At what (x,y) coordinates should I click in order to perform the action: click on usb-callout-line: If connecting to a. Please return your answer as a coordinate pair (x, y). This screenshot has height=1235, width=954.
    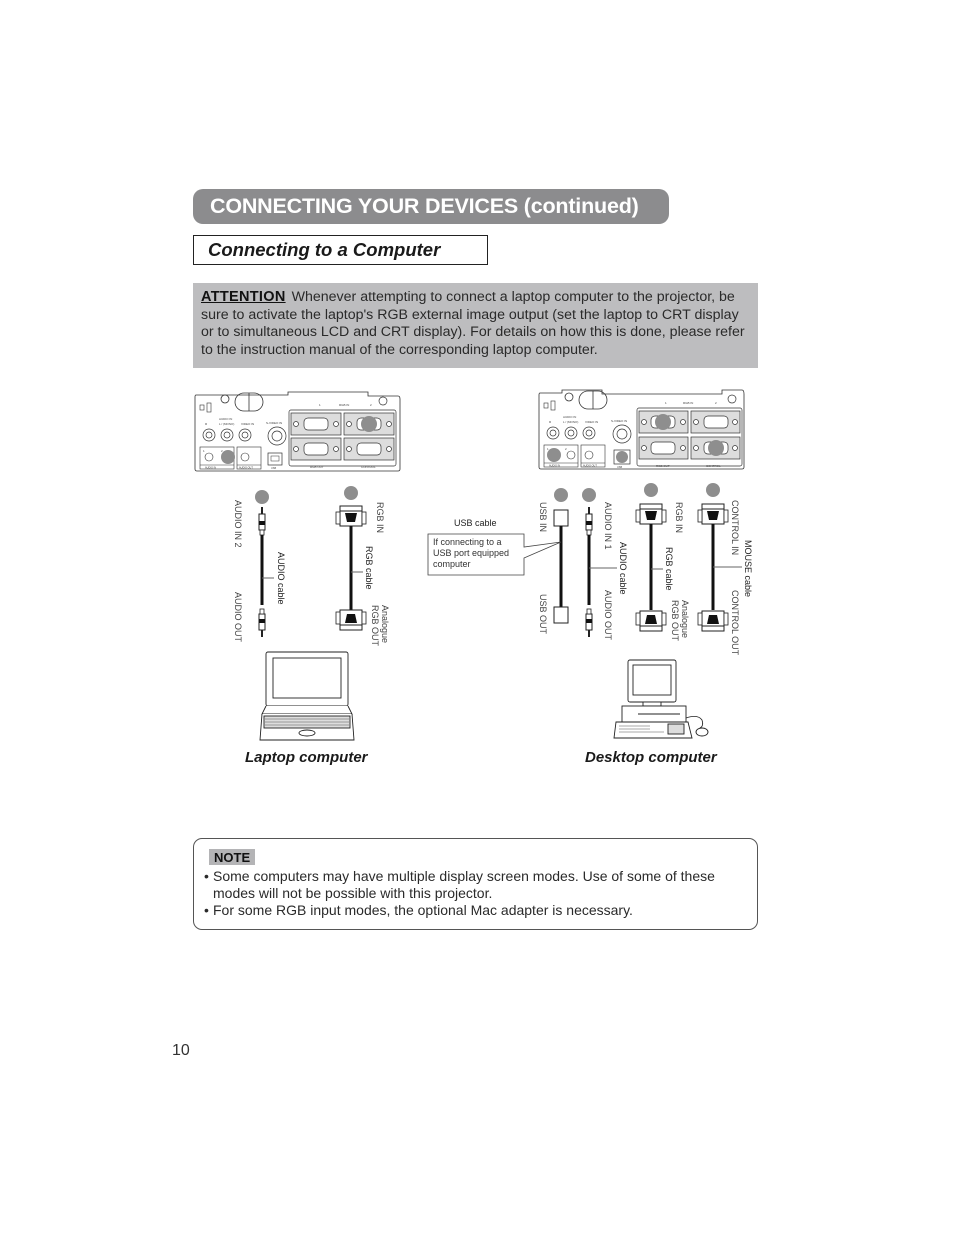
    Looking at the image, I should click on (467, 542).